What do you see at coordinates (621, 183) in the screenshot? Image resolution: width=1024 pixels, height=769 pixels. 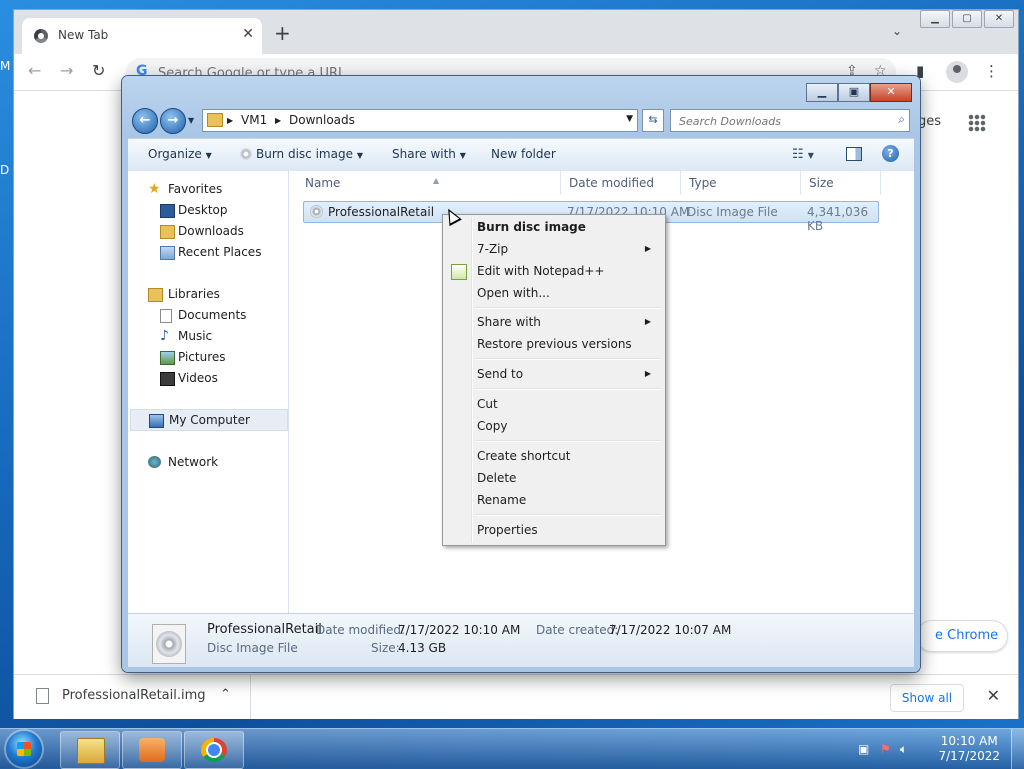 I see `column-header-date: Date modified` at bounding box center [621, 183].